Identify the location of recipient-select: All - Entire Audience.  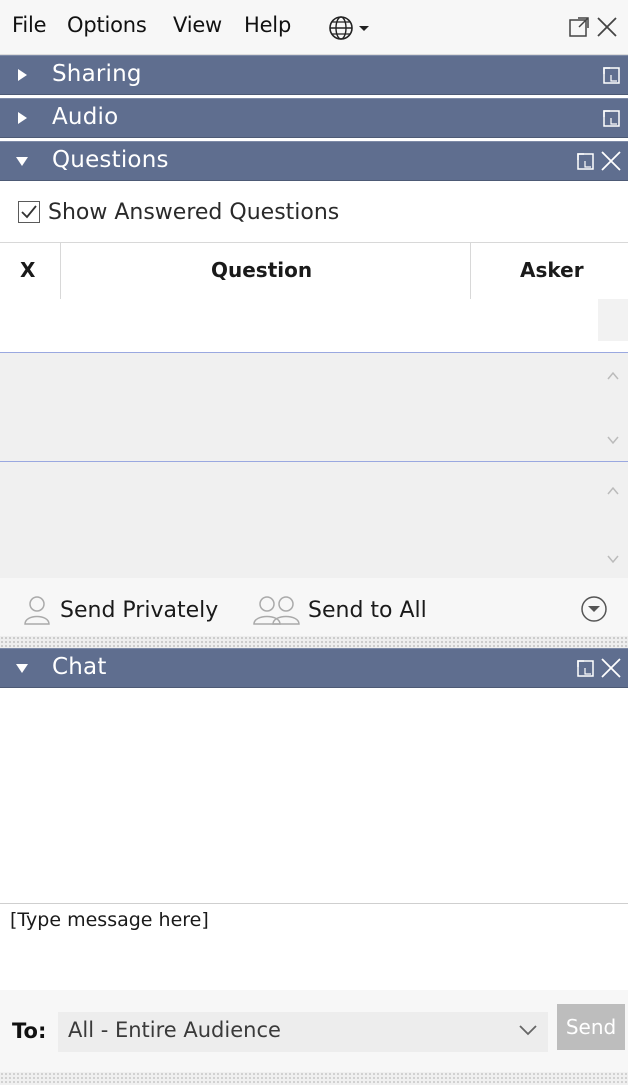
(303, 1032).